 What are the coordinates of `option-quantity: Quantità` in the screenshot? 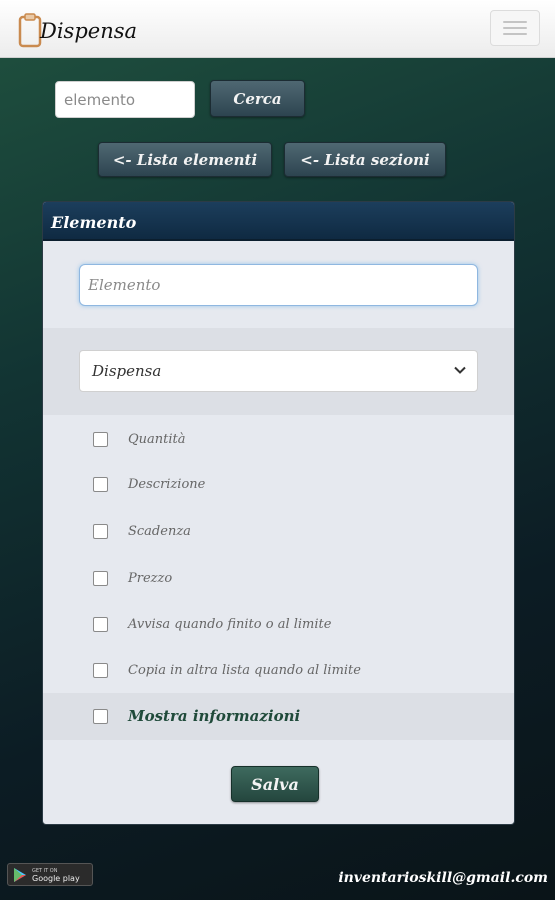 It's located at (139, 439).